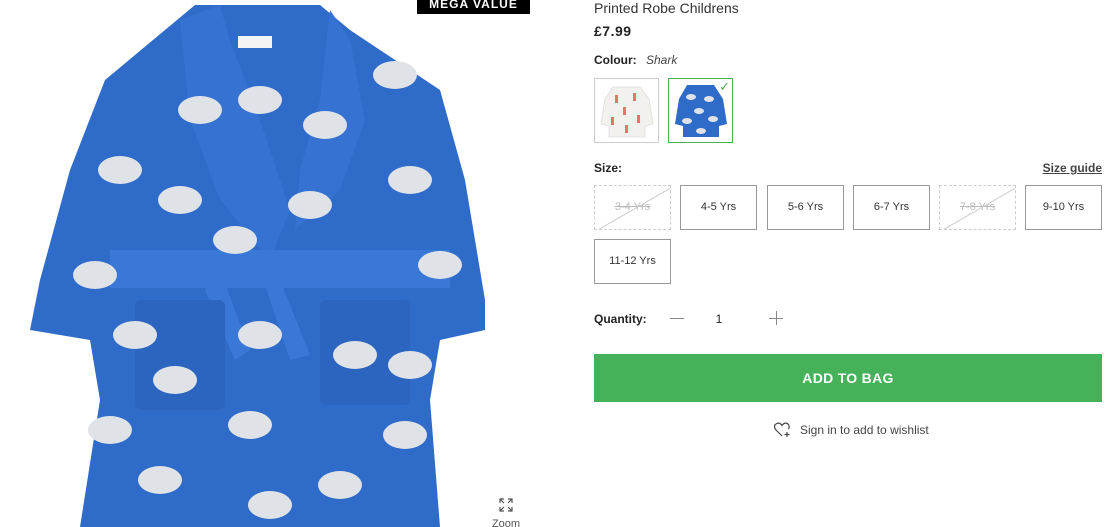  I want to click on size-option-3-4: 3-4 Yrs, so click(632, 207).